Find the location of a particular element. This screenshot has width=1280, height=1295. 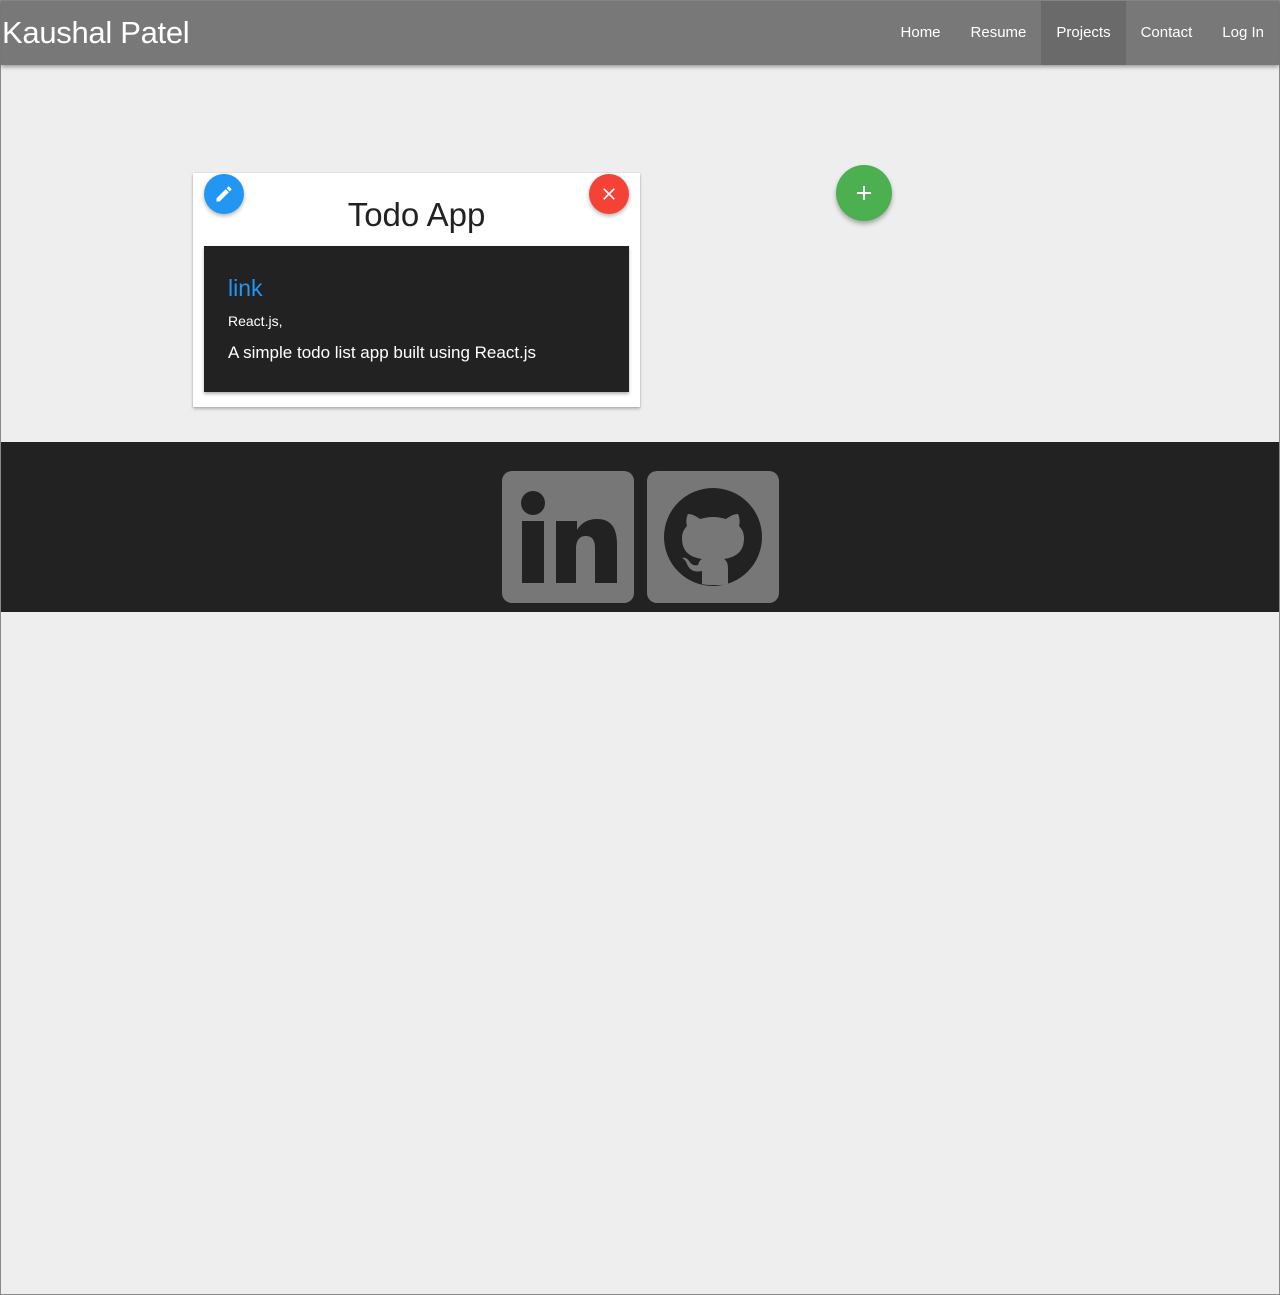

linkedin-icon is located at coordinates (569, 537).